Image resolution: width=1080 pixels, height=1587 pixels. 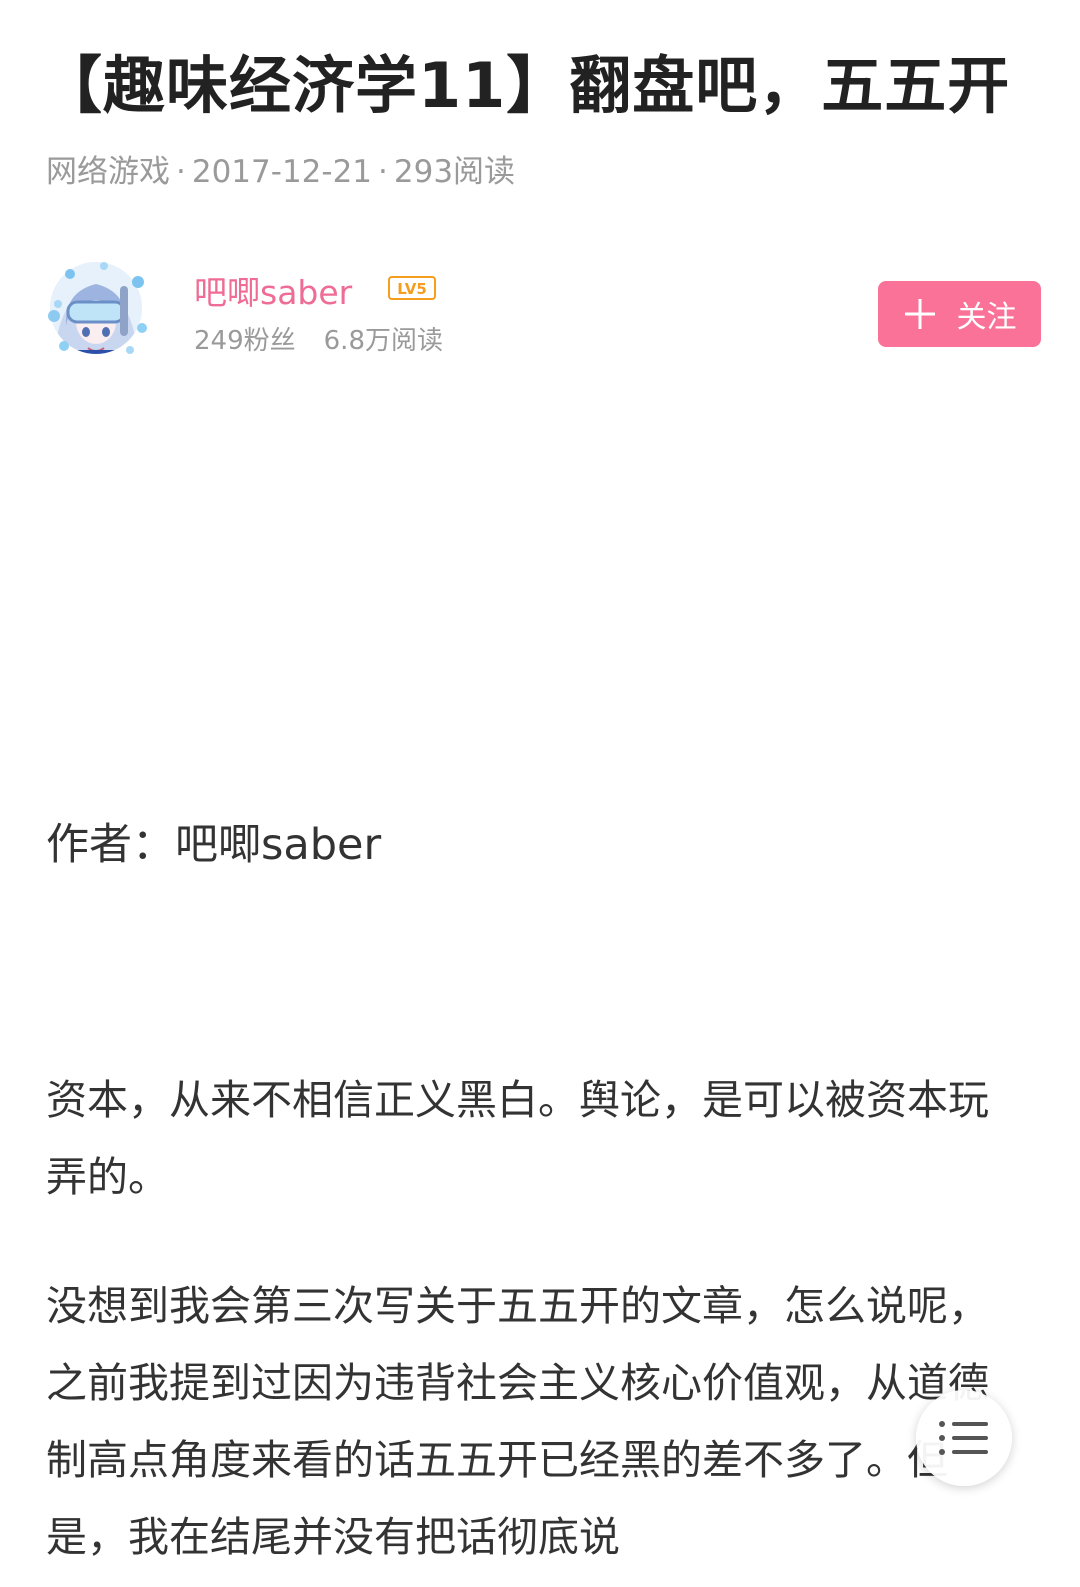 I want to click on article-date: 2017-12-21, so click(x=282, y=172).